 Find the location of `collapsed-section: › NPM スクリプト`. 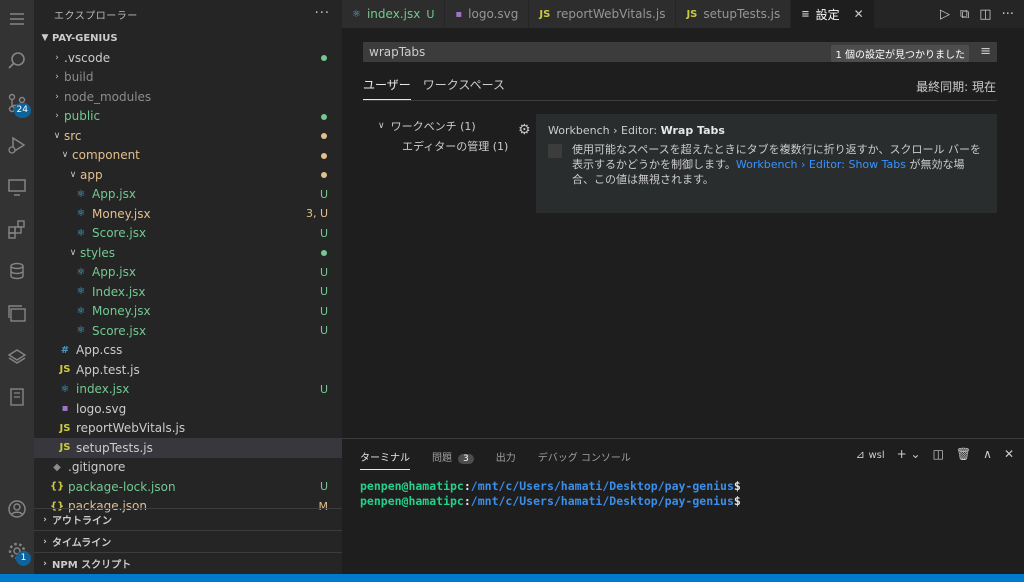

collapsed-section: › NPM スクリプト is located at coordinates (188, 563).